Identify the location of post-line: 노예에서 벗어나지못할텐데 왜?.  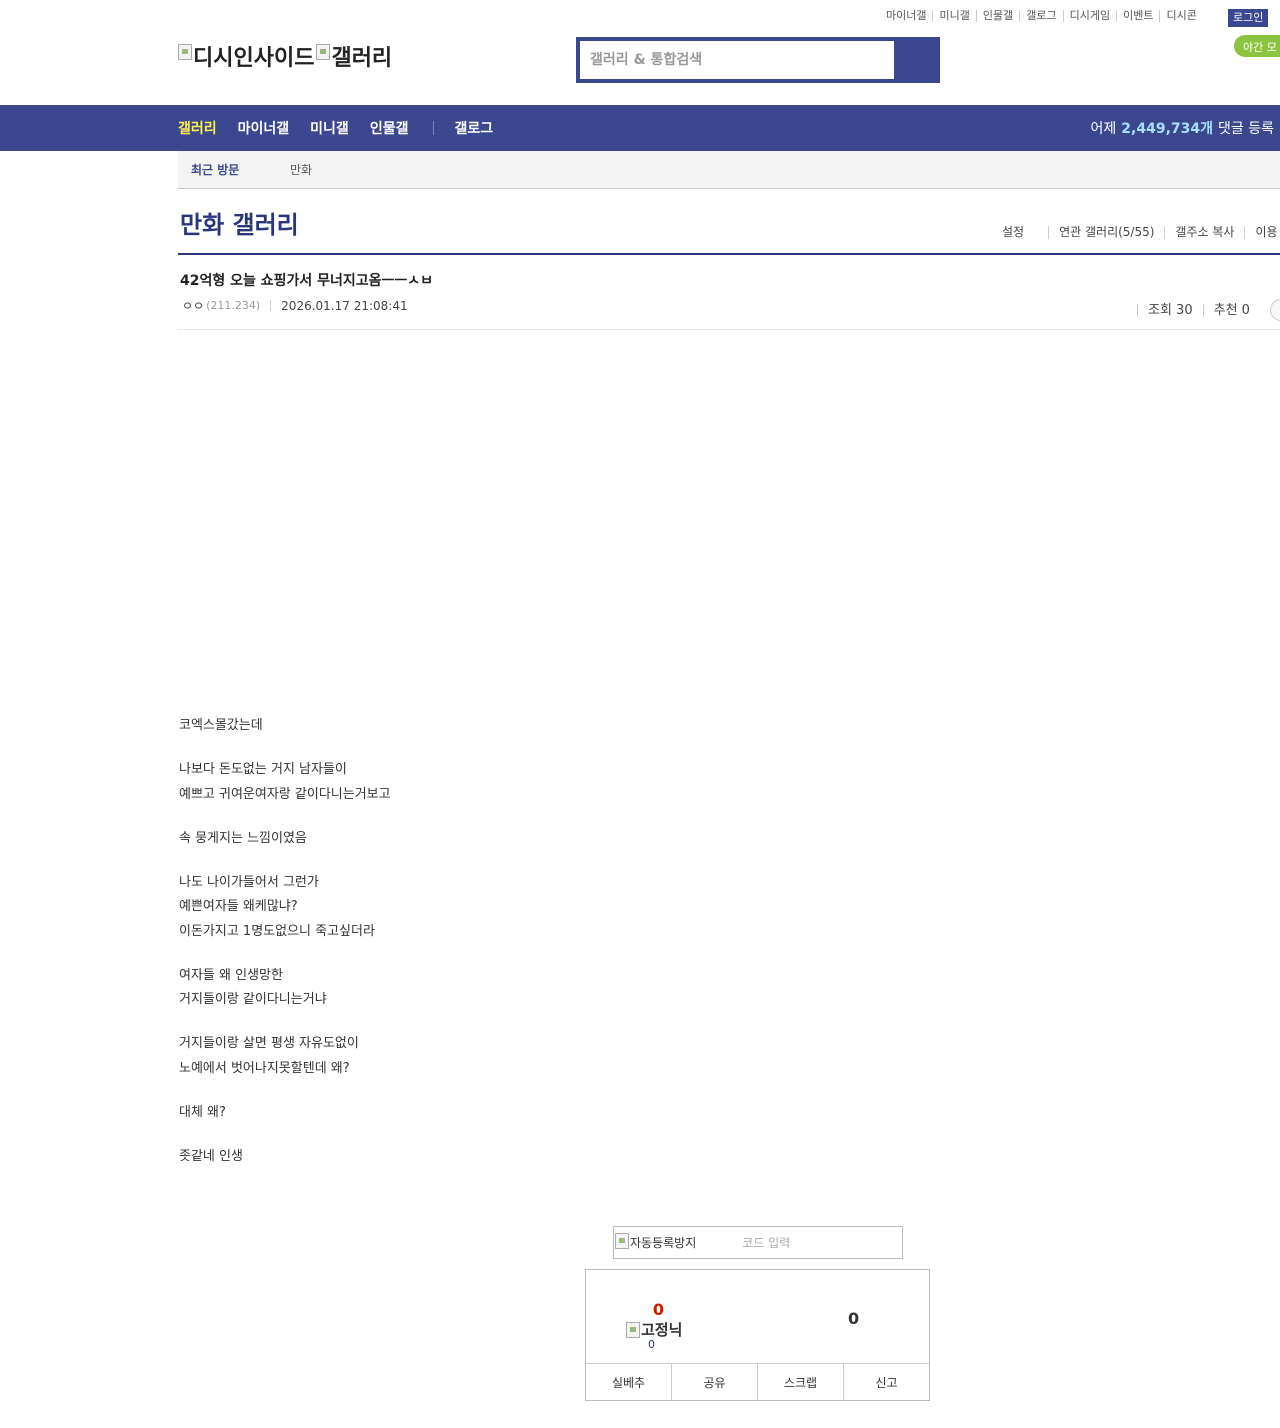
(264, 1068).